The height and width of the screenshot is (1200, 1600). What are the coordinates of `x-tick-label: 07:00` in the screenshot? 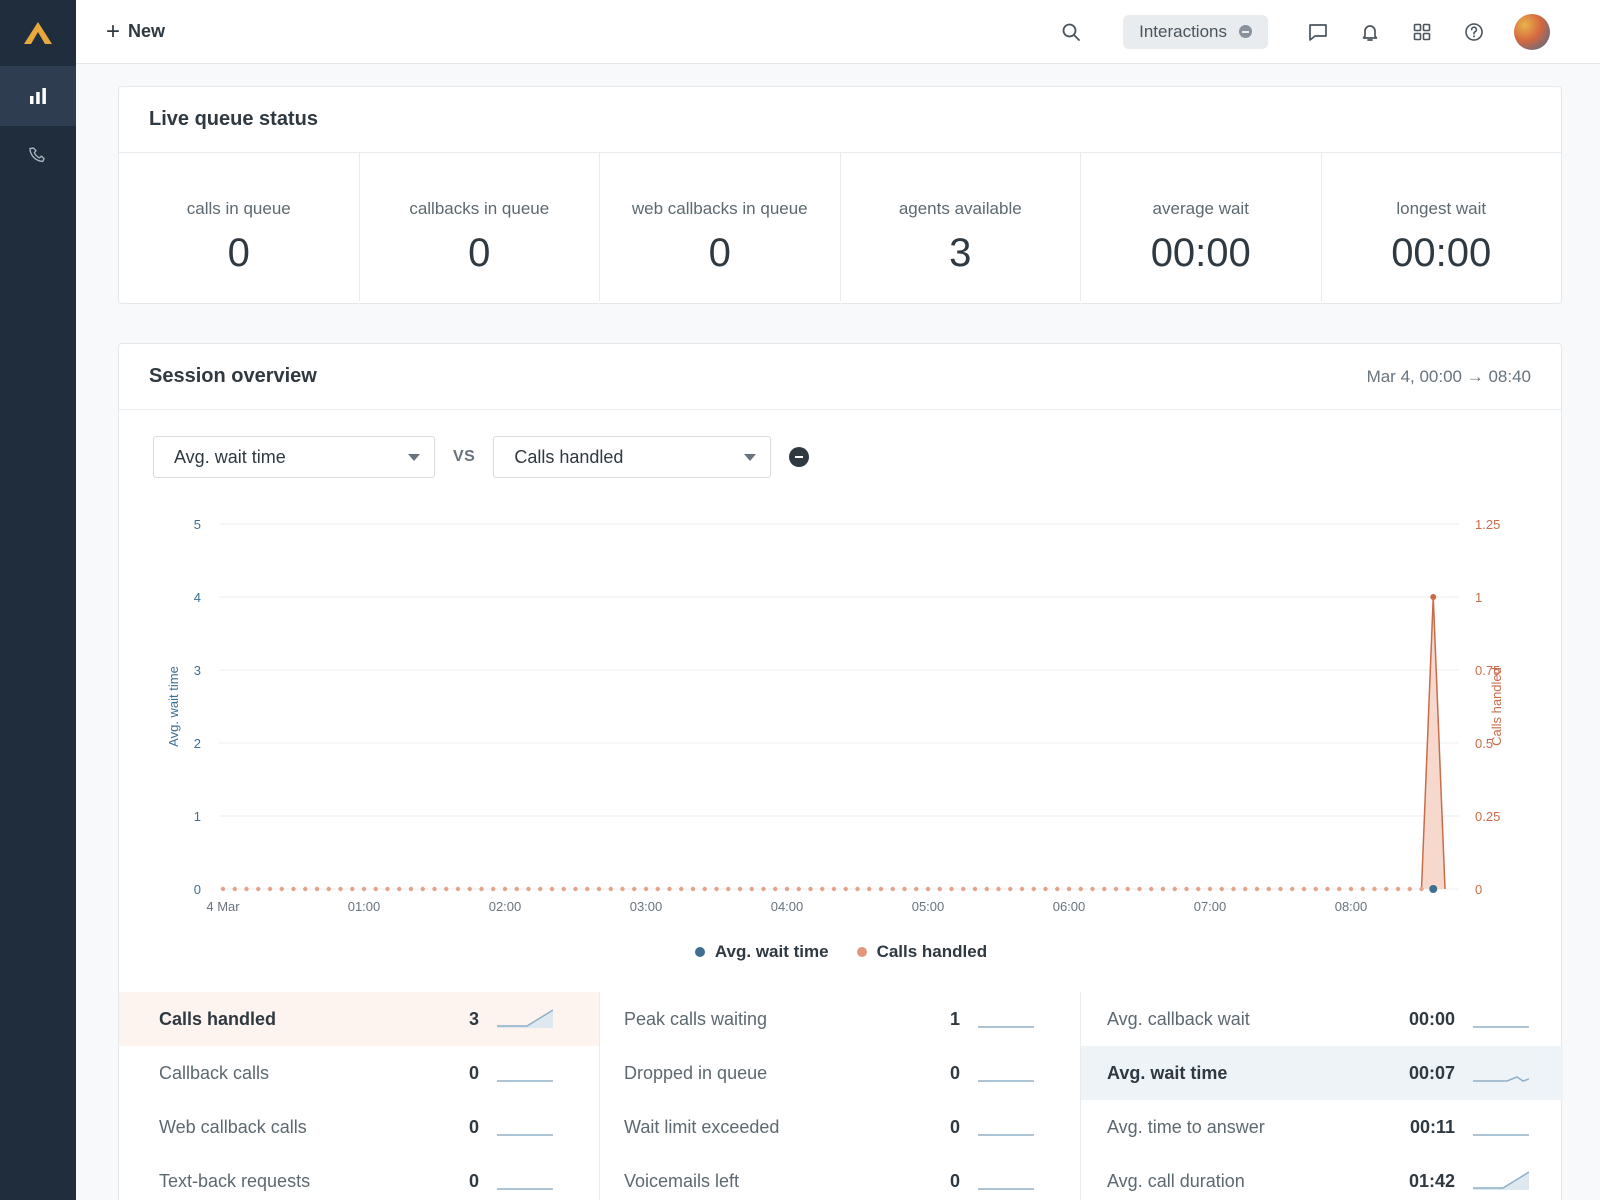 It's located at (1210, 906).